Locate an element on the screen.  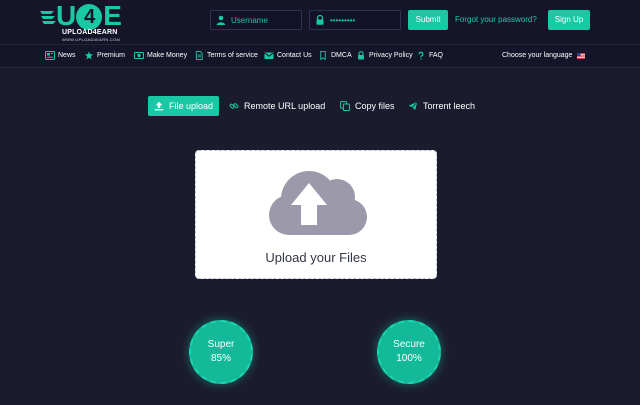
nav-item-contact: Contact Us is located at coordinates (288, 55).